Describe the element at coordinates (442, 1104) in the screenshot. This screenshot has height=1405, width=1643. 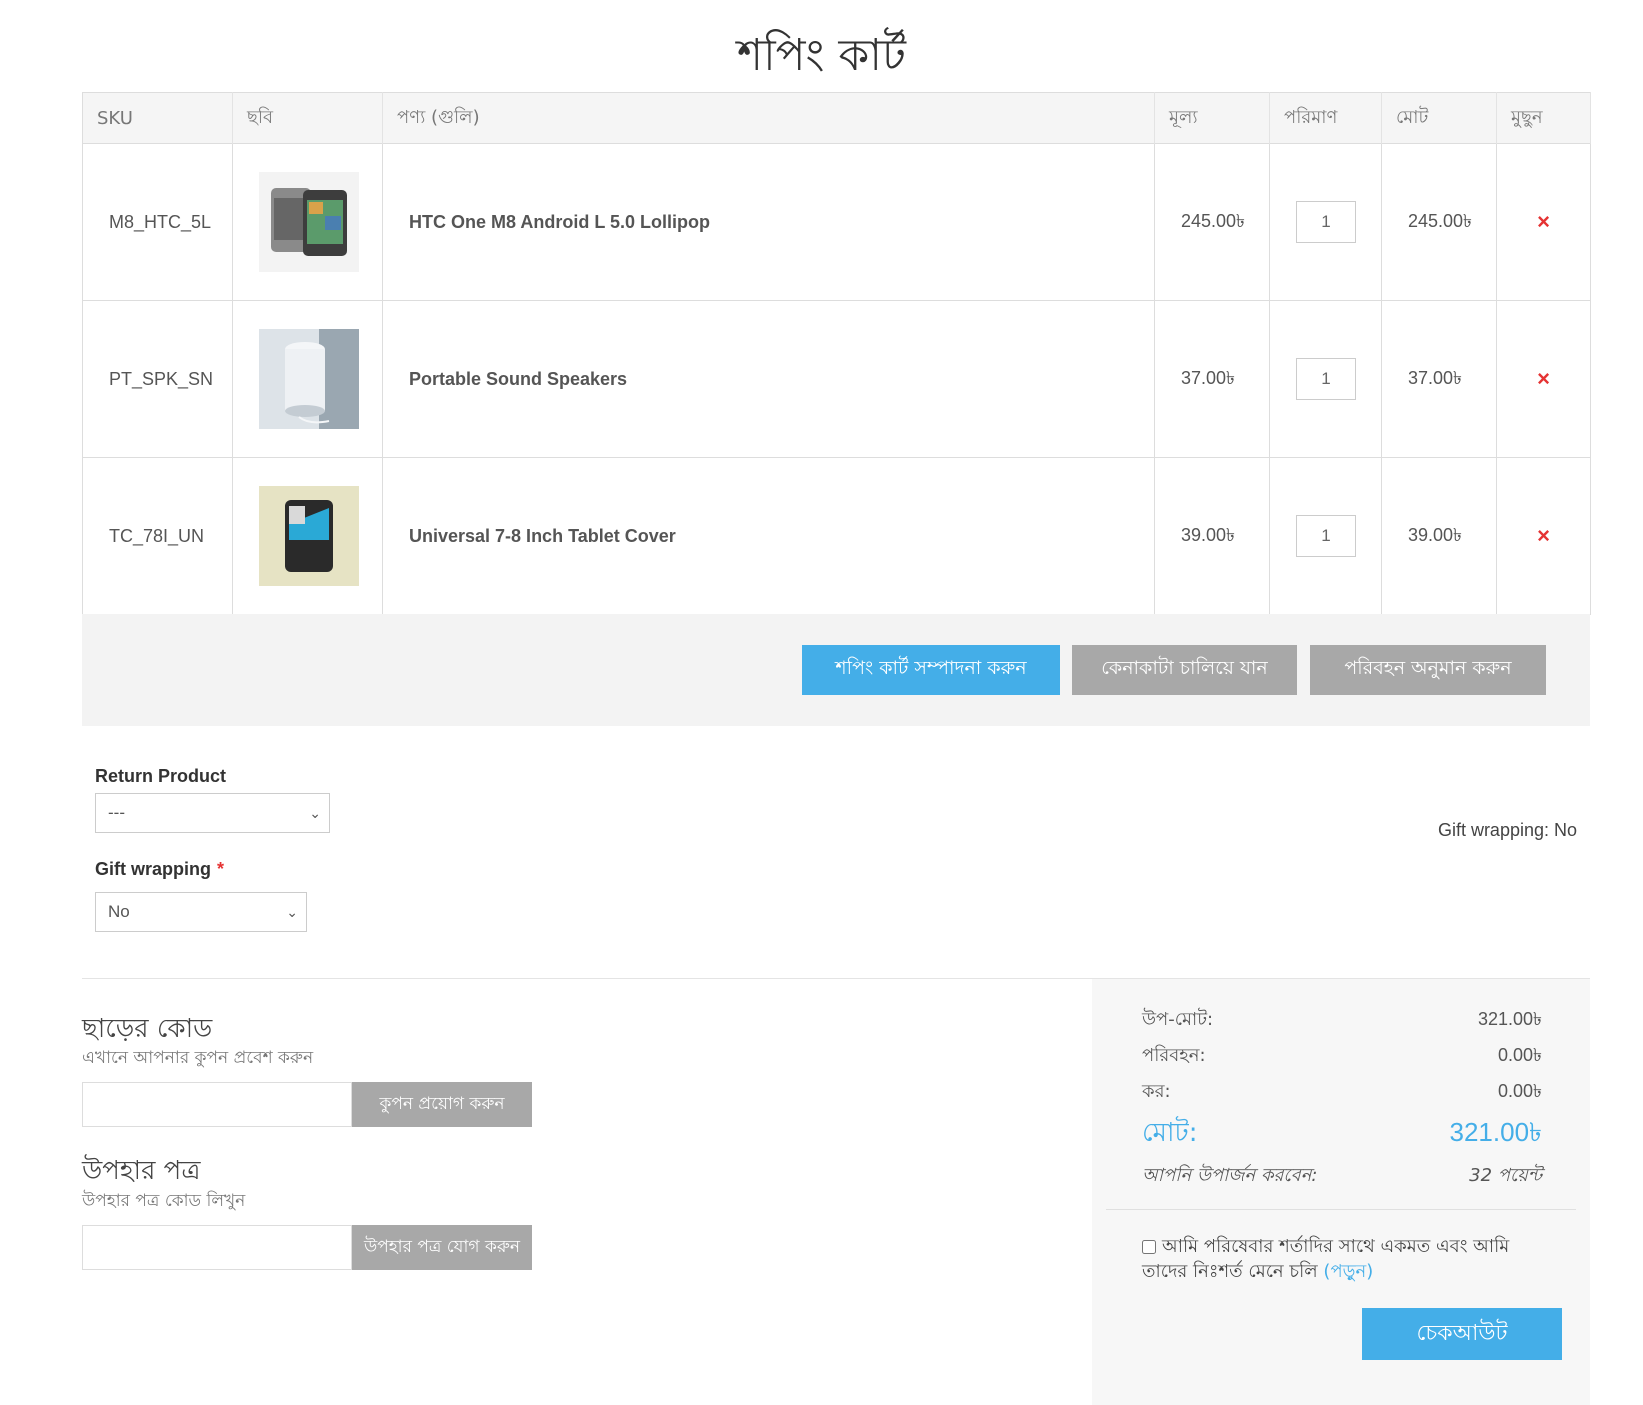
I see `apply-coupon-button: কুপন প্রয়োগ করুন` at that location.